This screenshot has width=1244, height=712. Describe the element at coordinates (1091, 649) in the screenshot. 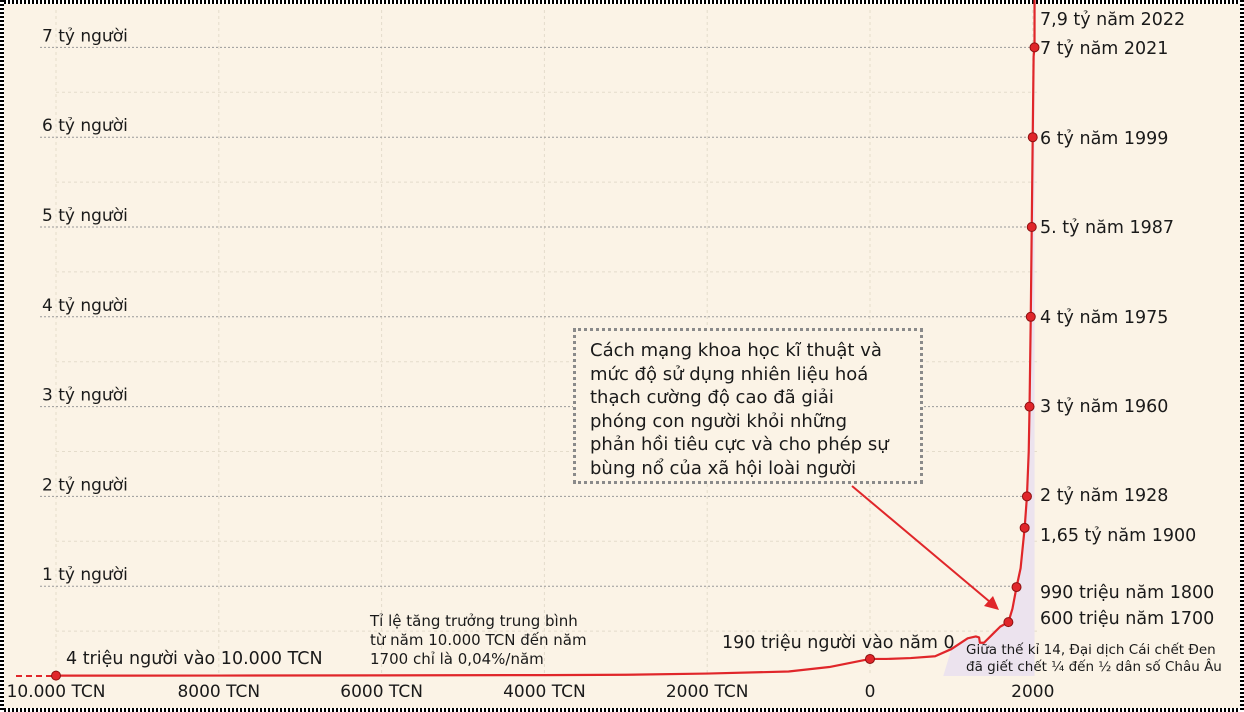

I see `plague-note-line-1: Giữa thế kỉ 14, Đại dịch Cái chết Đen` at that location.